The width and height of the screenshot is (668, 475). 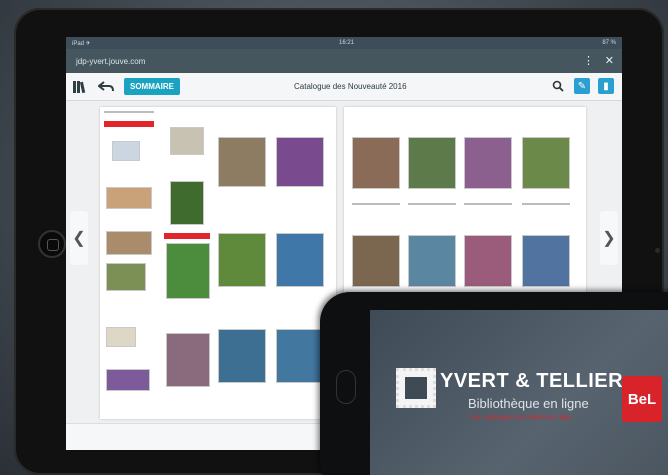 What do you see at coordinates (642, 399) in the screenshot?
I see `bel-badge: BeL` at bounding box center [642, 399].